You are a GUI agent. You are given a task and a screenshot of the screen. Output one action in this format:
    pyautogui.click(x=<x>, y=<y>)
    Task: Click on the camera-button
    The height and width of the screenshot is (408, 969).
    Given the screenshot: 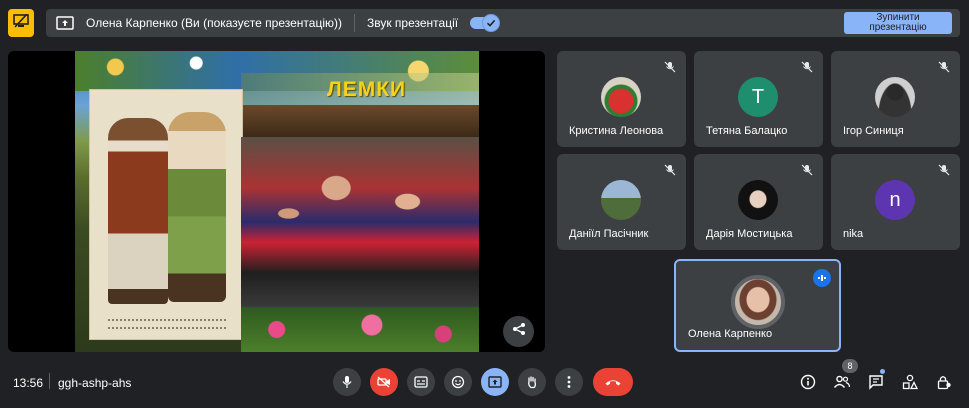 What is the action you would take?
    pyautogui.click(x=384, y=382)
    